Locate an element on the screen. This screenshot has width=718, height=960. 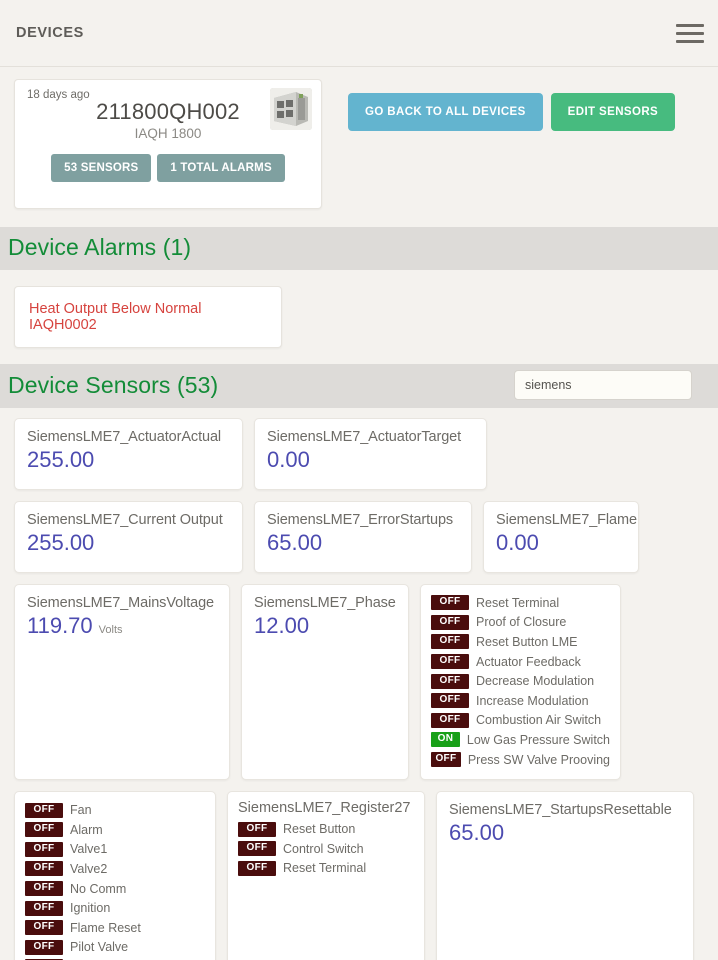
status-row: OFF Actuator Feedback is located at coordinates (520, 662).